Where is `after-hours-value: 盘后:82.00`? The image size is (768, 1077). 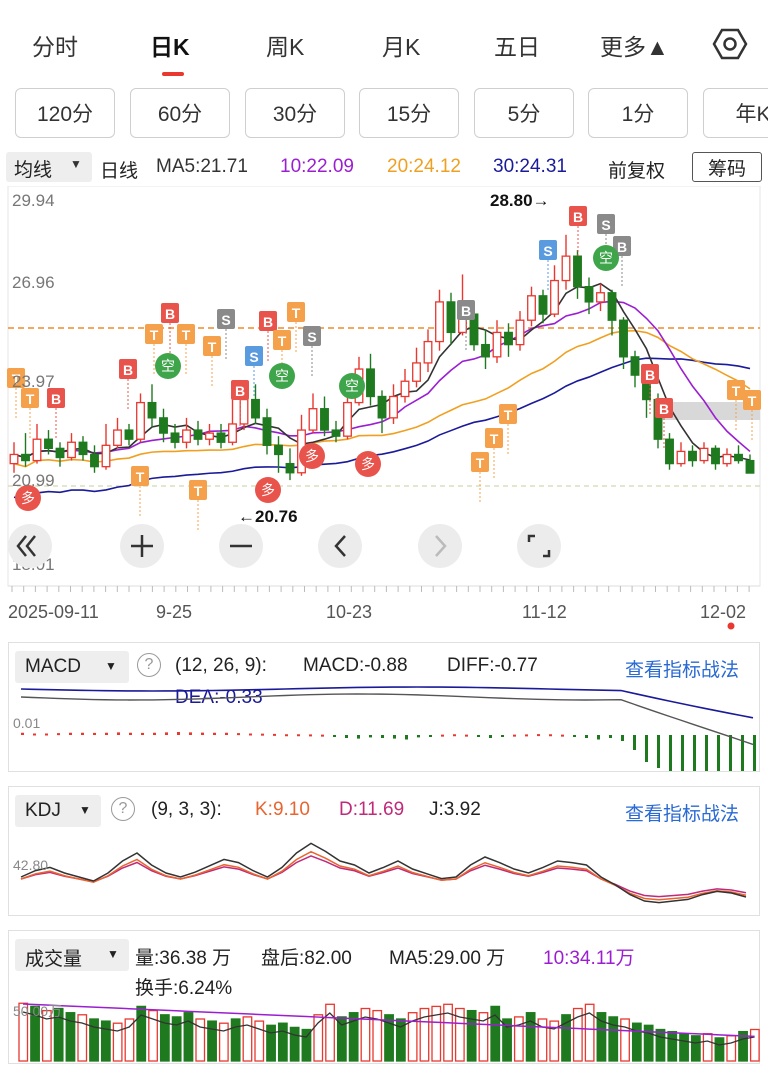
after-hours-value: 盘后:82.00 is located at coordinates (306, 958).